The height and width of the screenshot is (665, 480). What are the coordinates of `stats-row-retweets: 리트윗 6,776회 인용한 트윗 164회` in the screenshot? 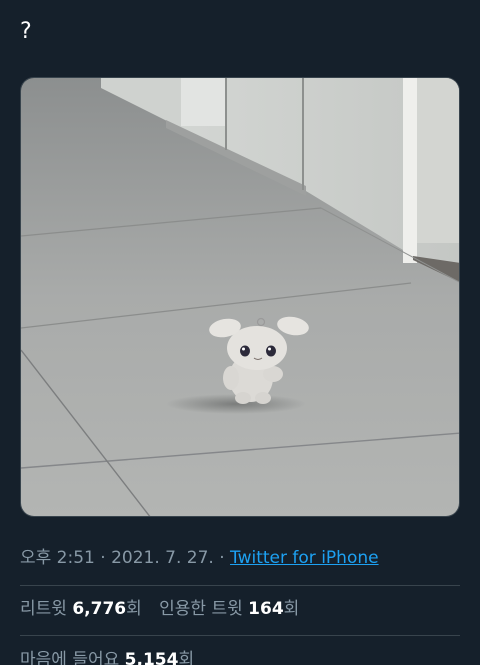 It's located at (165, 609).